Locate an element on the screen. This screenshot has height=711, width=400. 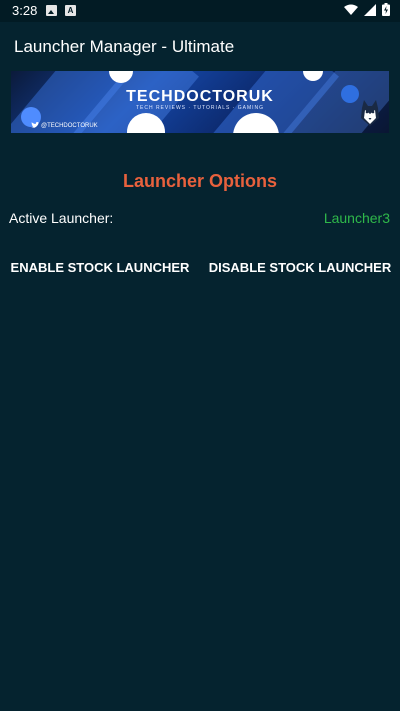
status-time: 3:28 is located at coordinates (25, 10).